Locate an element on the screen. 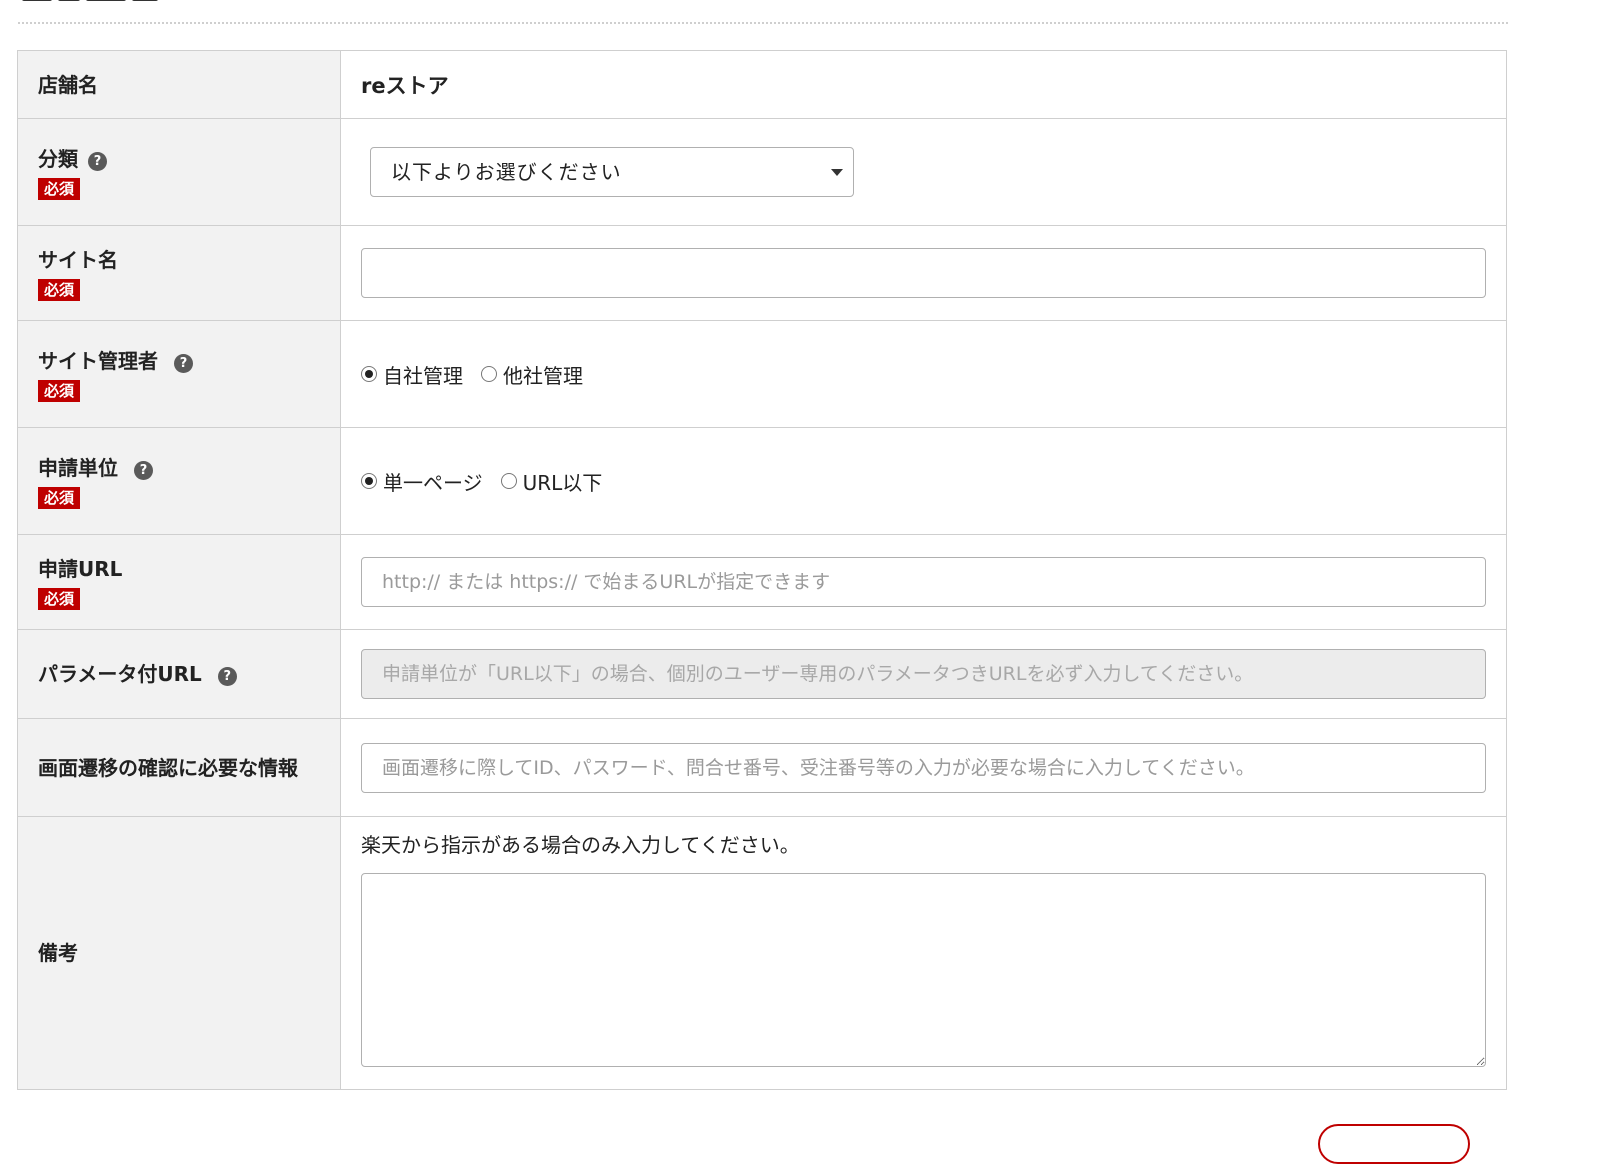  application-unit-label: 申請単位 is located at coordinates (78, 468).